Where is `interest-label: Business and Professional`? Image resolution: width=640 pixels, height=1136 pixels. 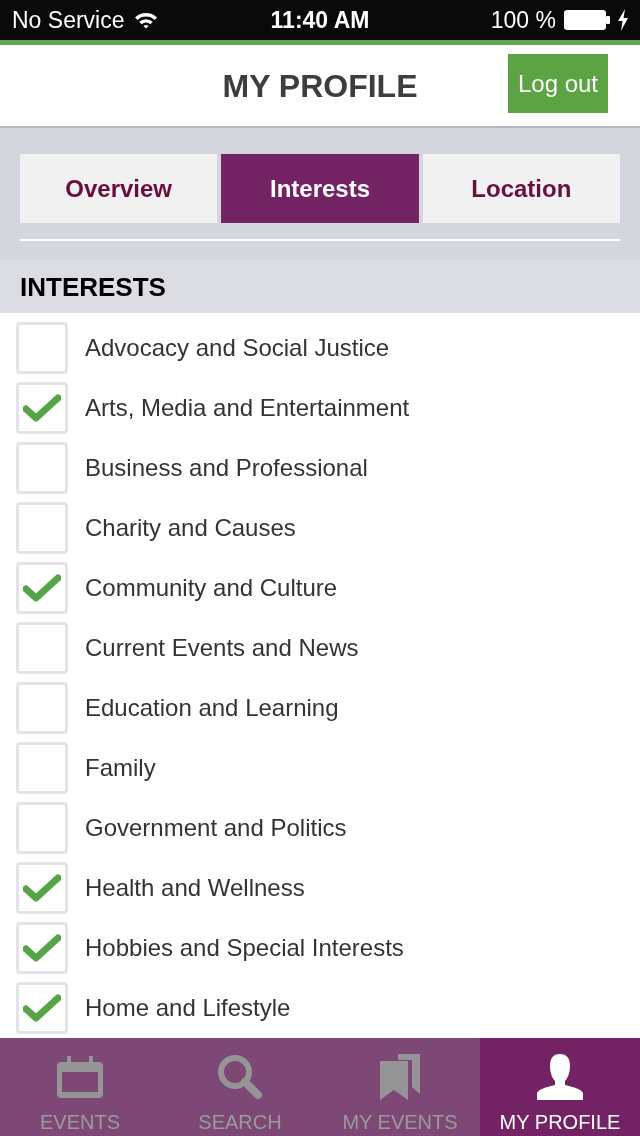 interest-label: Business and Professional is located at coordinates (226, 468).